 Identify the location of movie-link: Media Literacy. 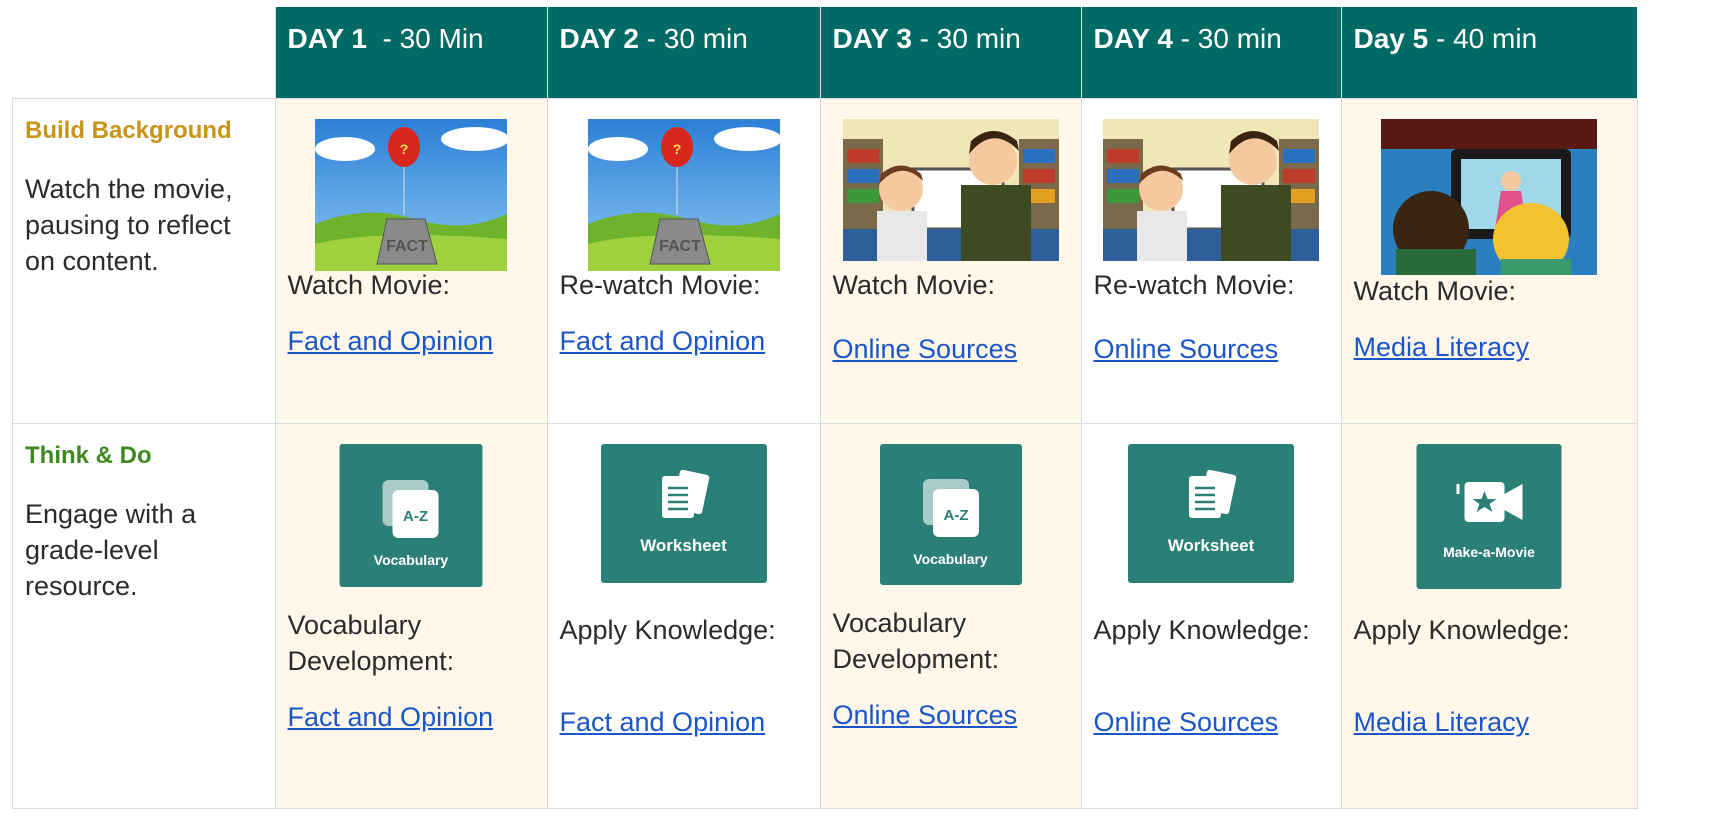
(1442, 347).